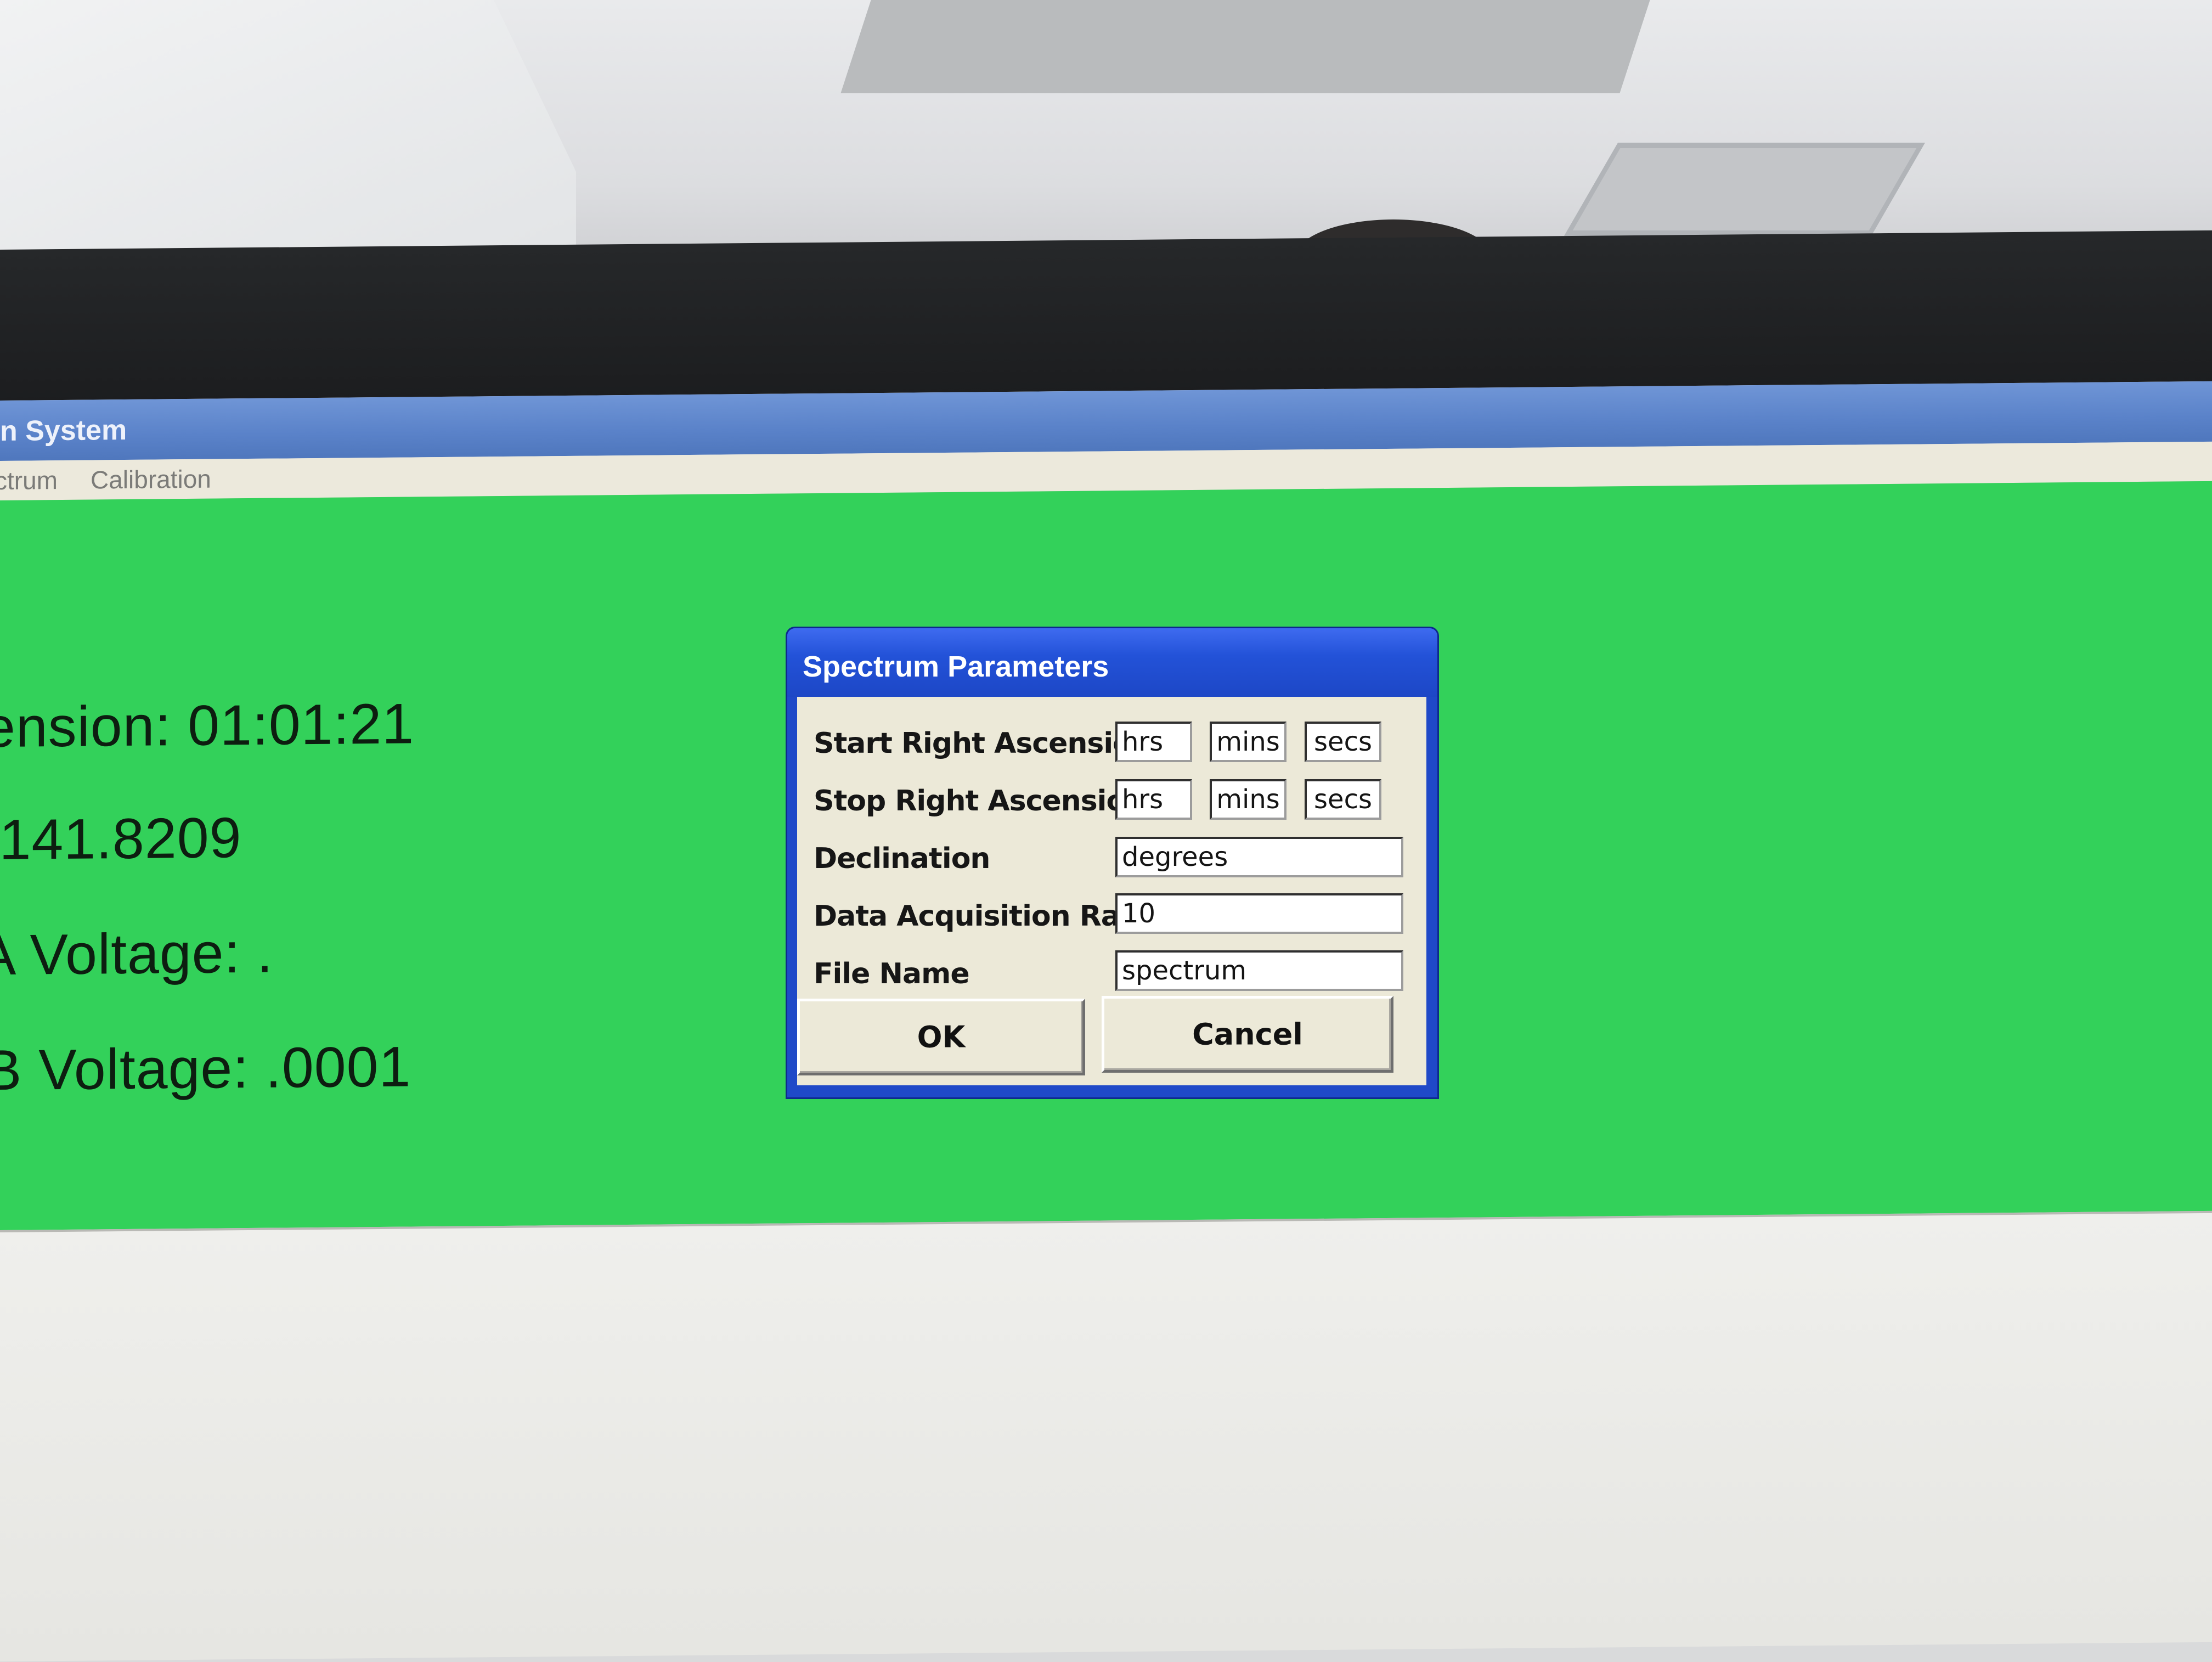 Image resolution: width=2212 pixels, height=1662 pixels. Describe the element at coordinates (1184, 970) in the screenshot. I see `file-name-value: spectrum` at that location.